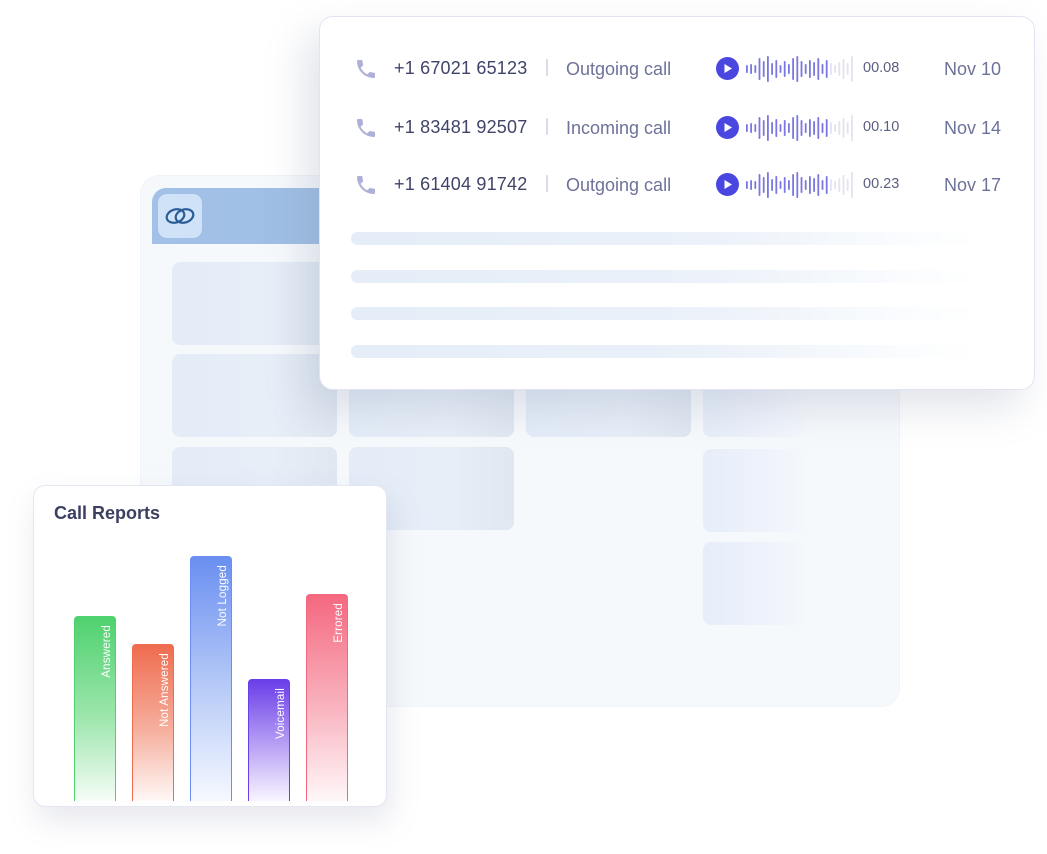 The width and height of the screenshot is (1047, 854). What do you see at coordinates (107, 651) in the screenshot?
I see `bar-label: Answered` at bounding box center [107, 651].